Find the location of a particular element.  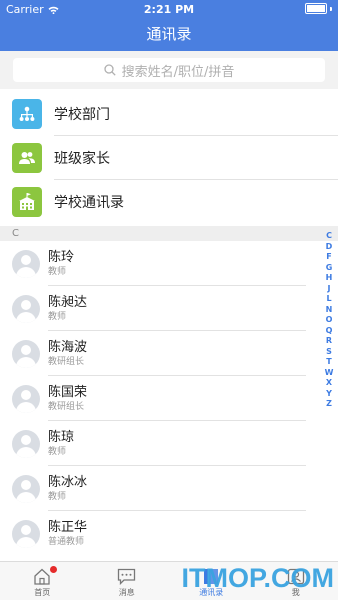

nav-bar: 通讯录 is located at coordinates (169, 35).